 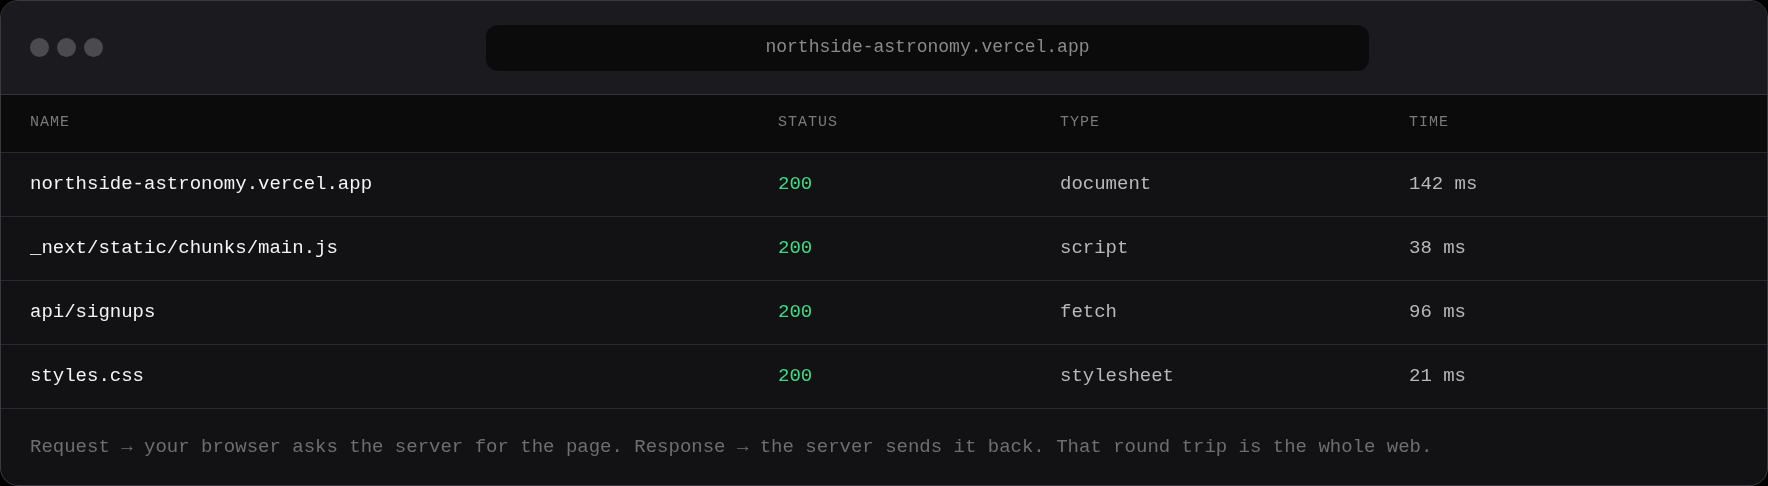 What do you see at coordinates (927, 47) in the screenshot?
I see `address-bar: northside-astronomy.vercel.app` at bounding box center [927, 47].